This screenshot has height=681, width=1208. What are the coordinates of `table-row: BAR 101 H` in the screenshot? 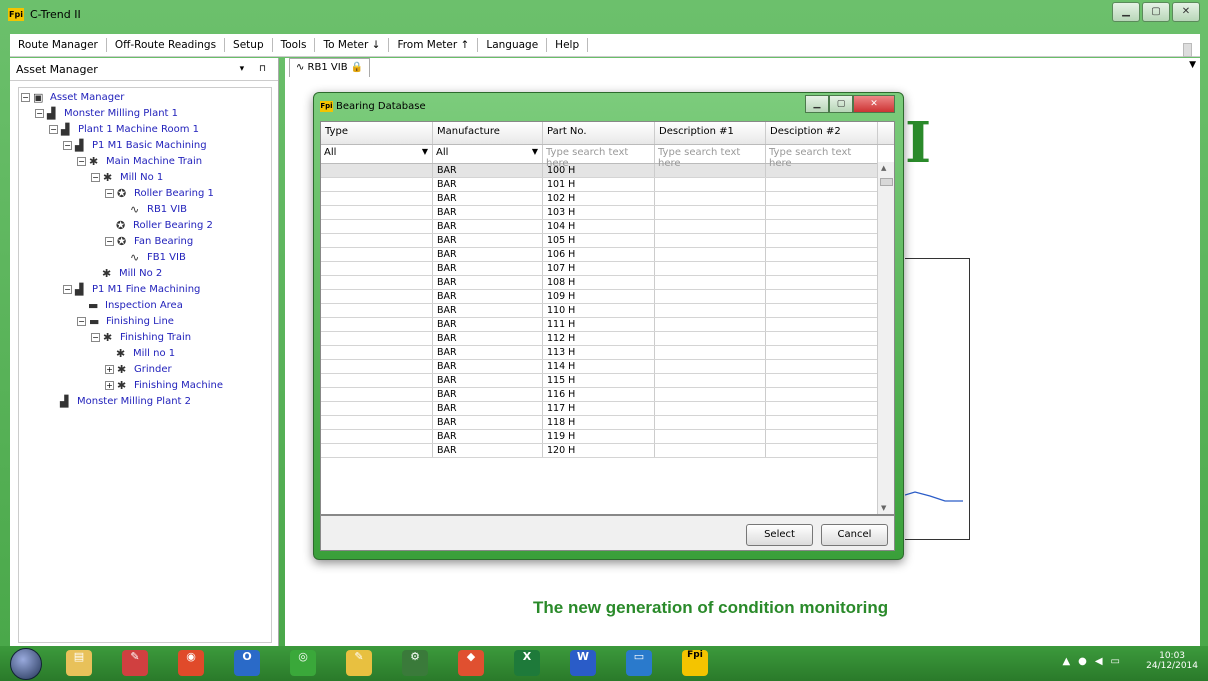 It's located at (607, 185).